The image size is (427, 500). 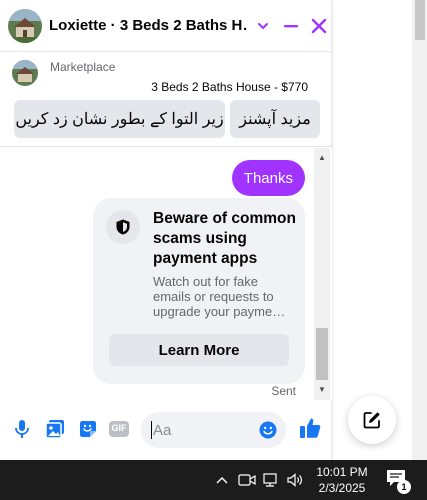 I want to click on emoji-icon, so click(x=268, y=430).